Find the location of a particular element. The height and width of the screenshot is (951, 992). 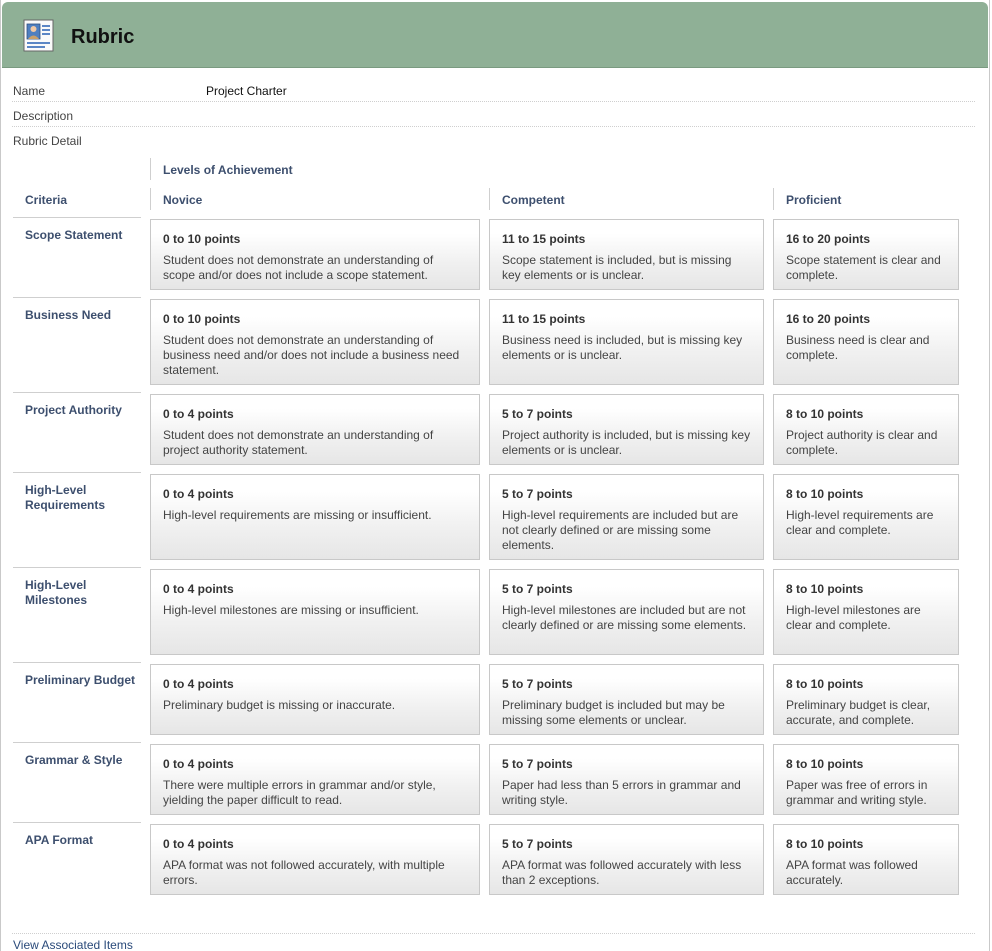

criterion-label: High-Level Requirements is located at coordinates (77, 515).